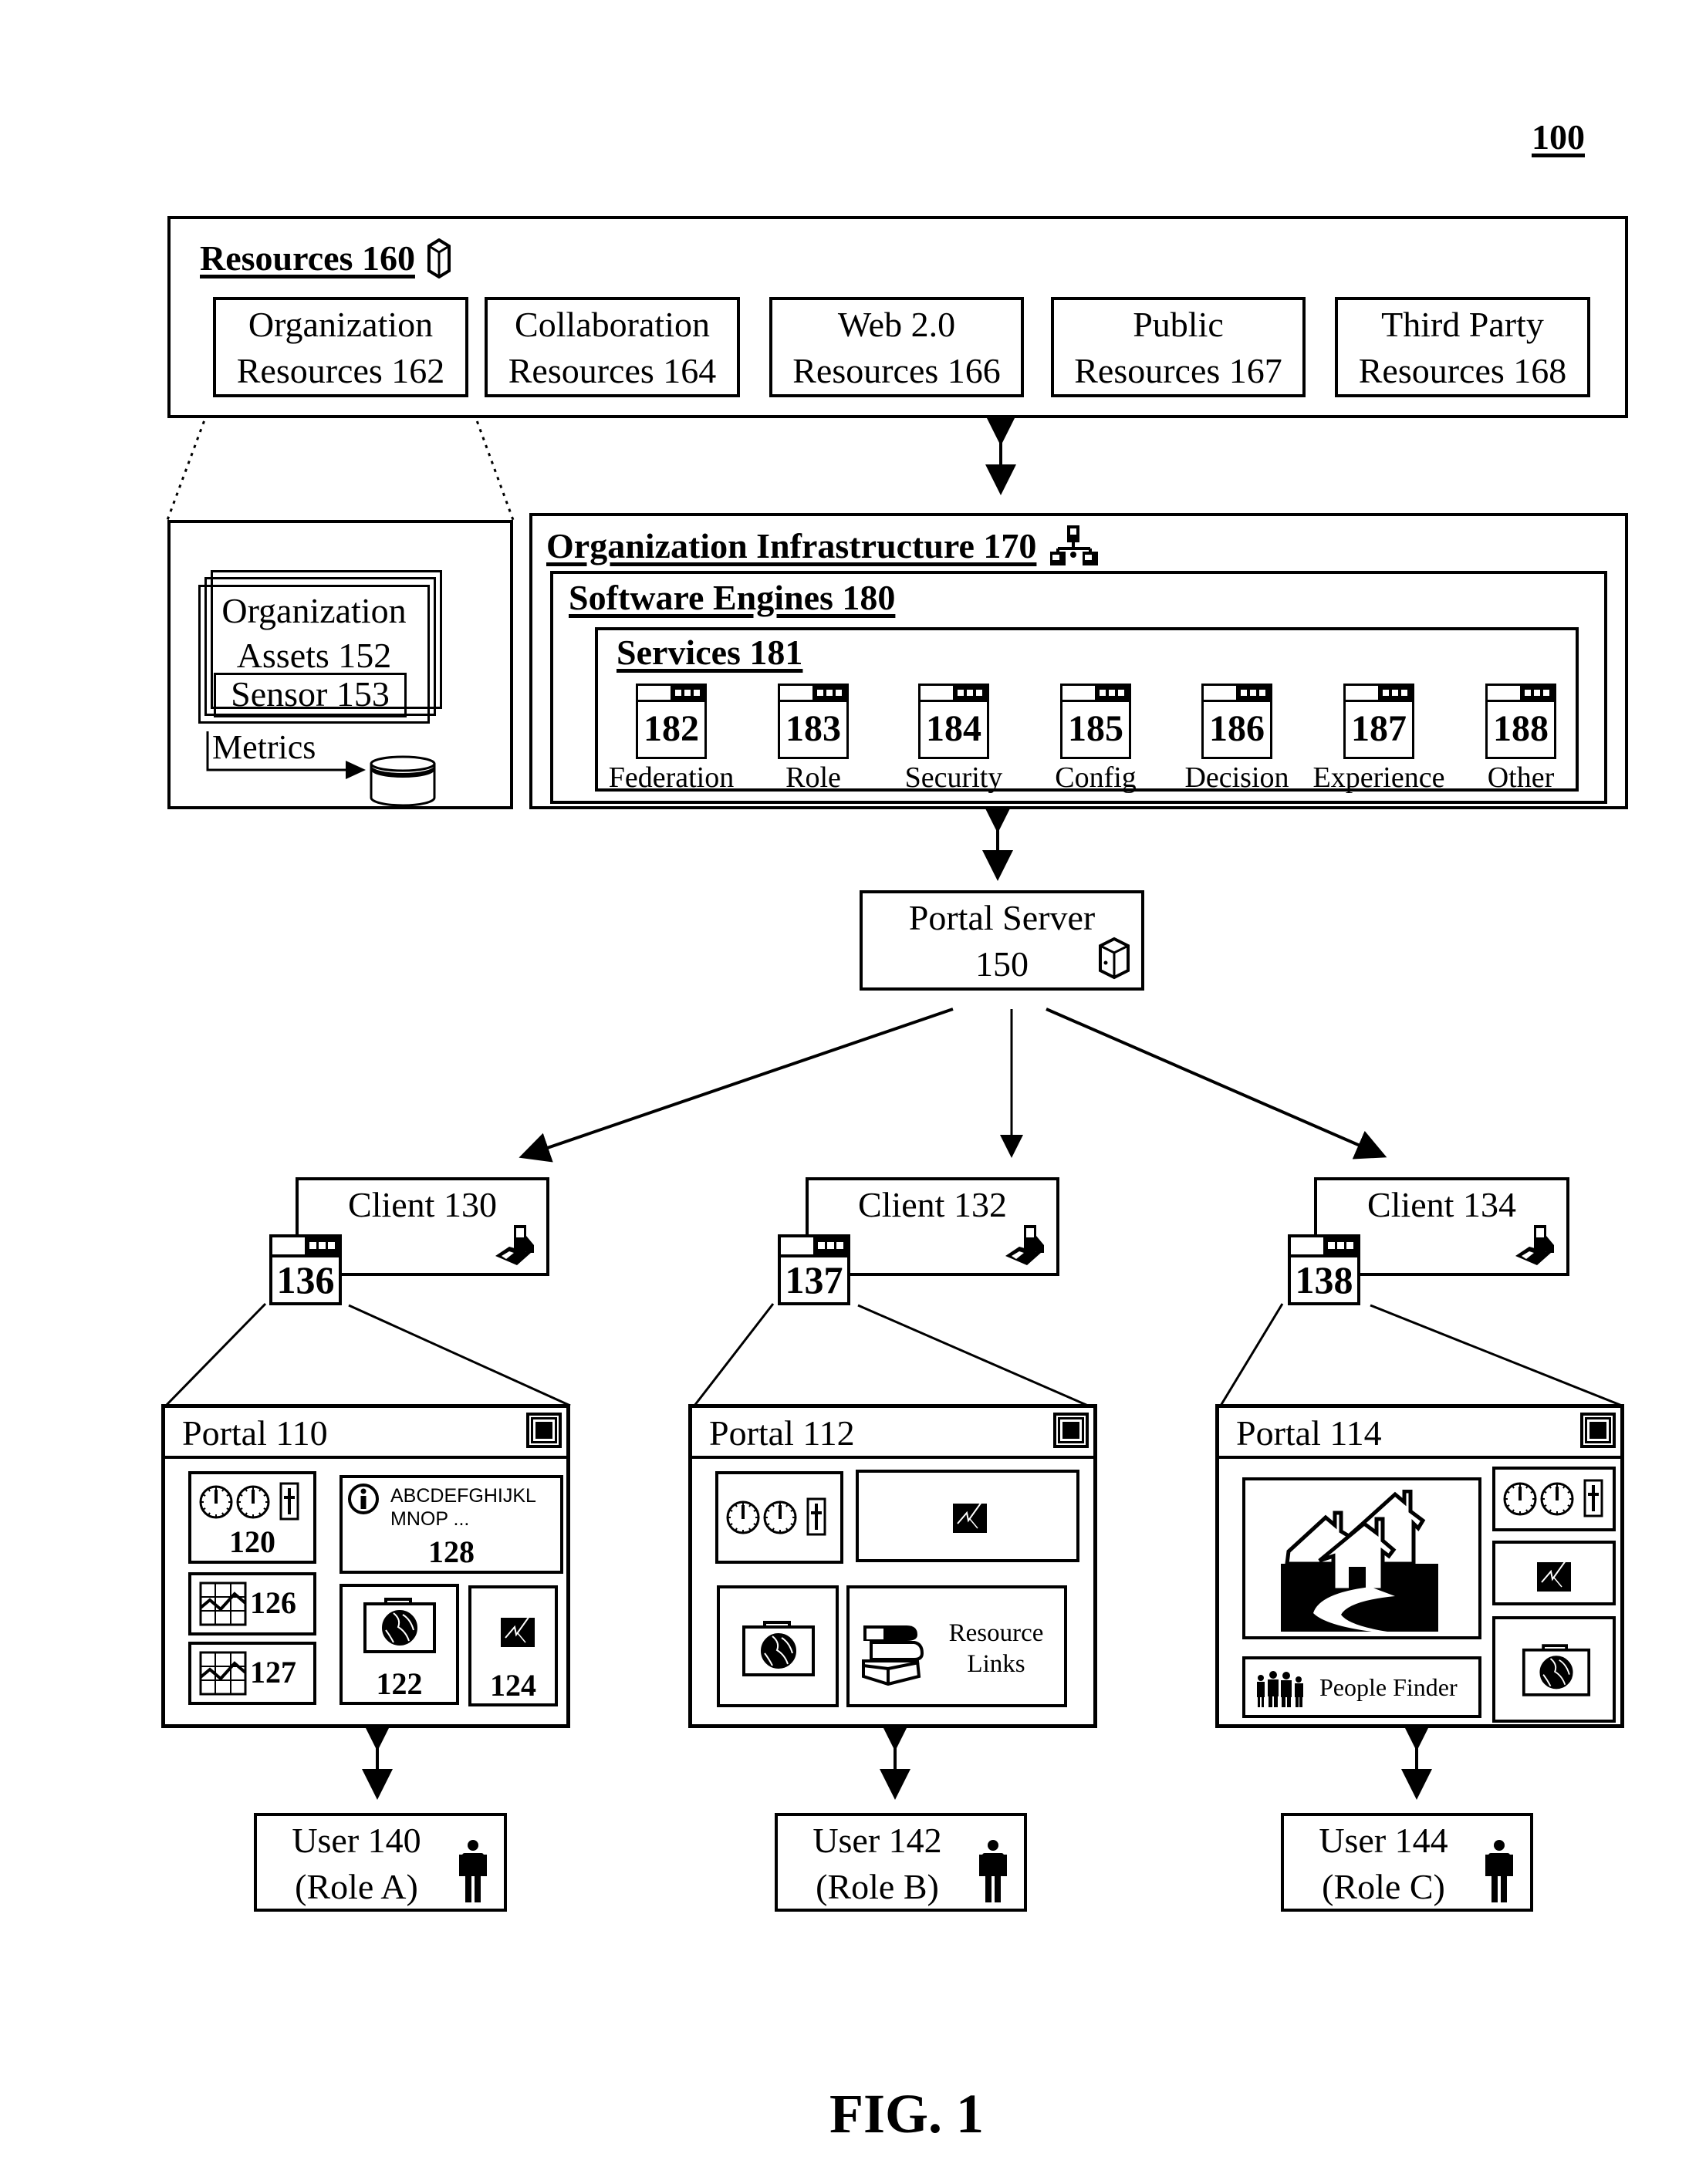 The width and height of the screenshot is (1706, 2184). What do you see at coordinates (907, 2114) in the screenshot?
I see `figure-caption: FIG. 1` at bounding box center [907, 2114].